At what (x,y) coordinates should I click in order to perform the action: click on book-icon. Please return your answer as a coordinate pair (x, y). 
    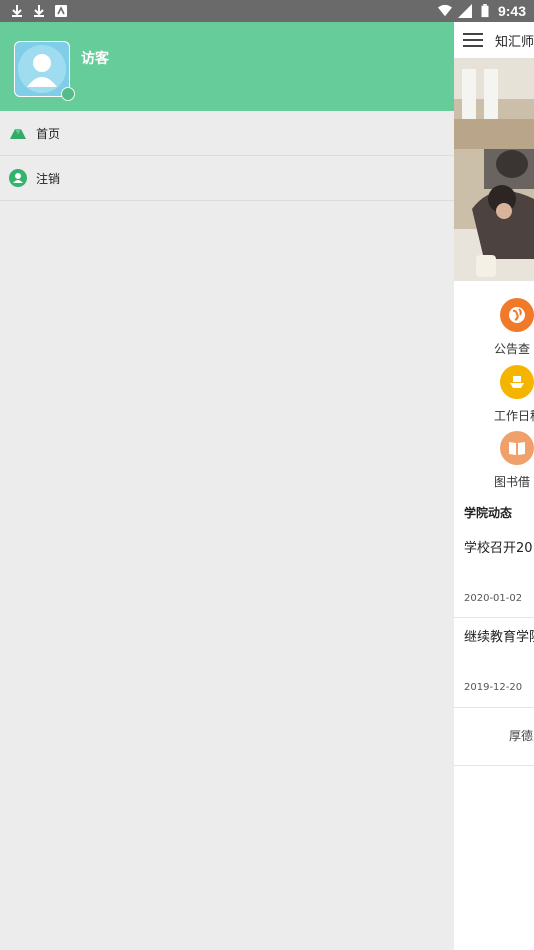
    Looking at the image, I should click on (517, 448).